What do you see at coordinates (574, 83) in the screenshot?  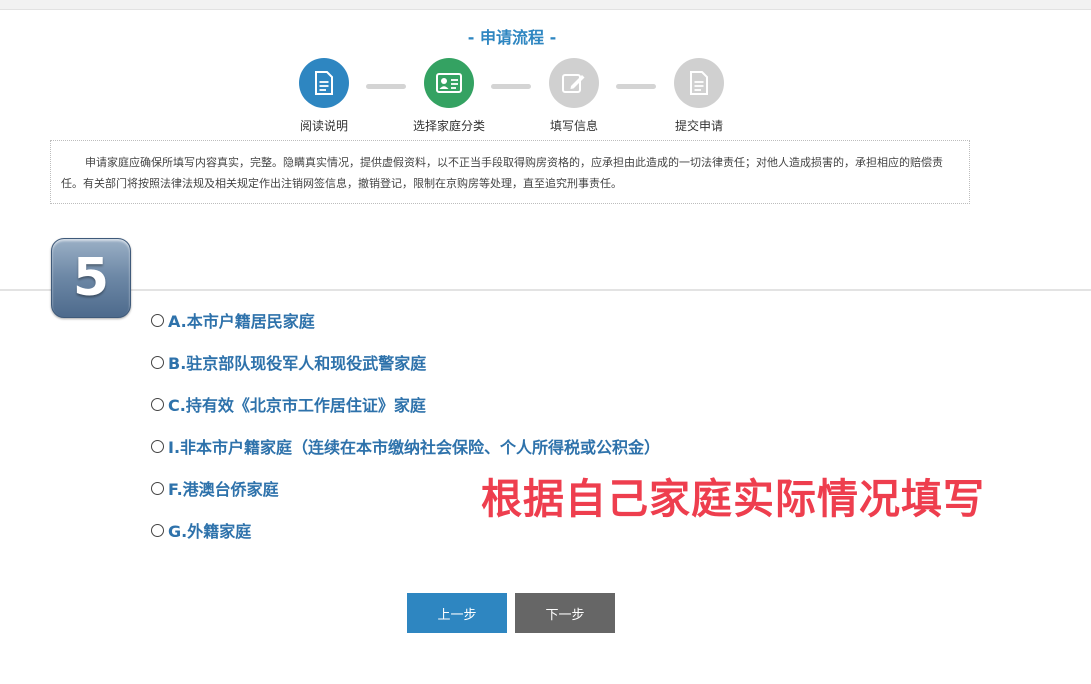 I see `edit-icon` at bounding box center [574, 83].